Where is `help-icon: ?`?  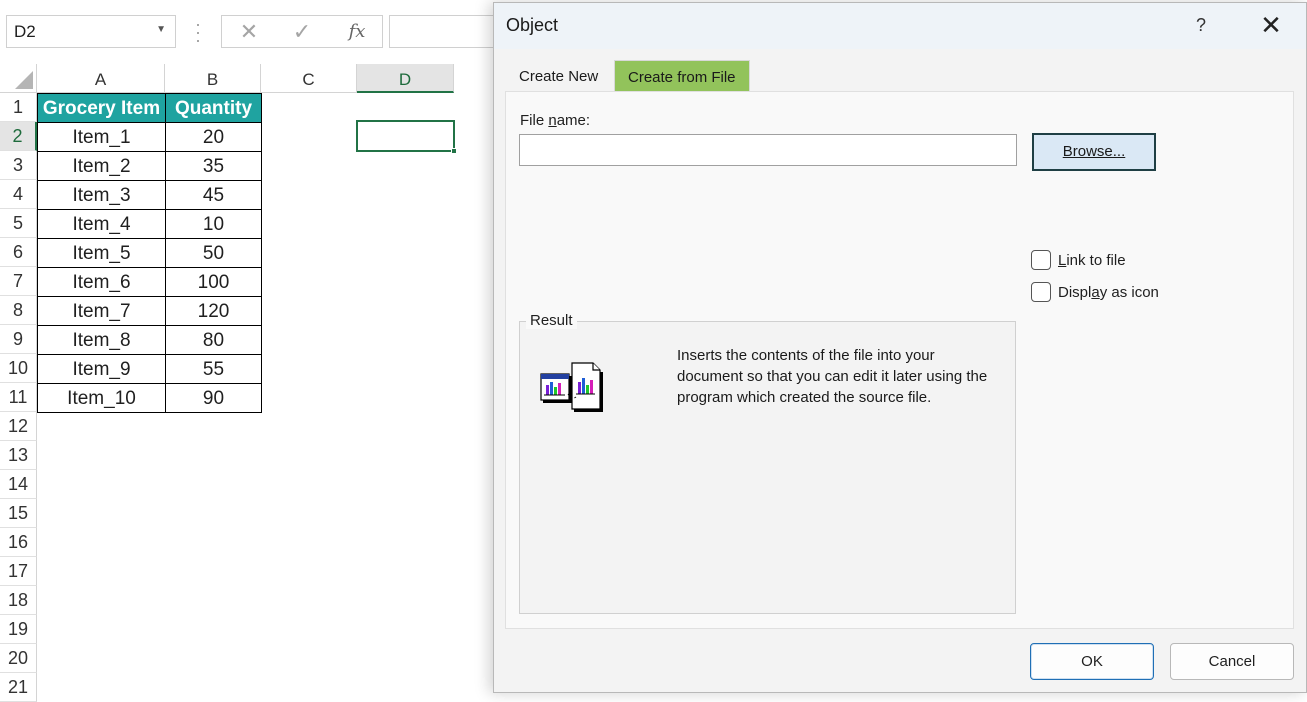
help-icon: ? is located at coordinates (1201, 25).